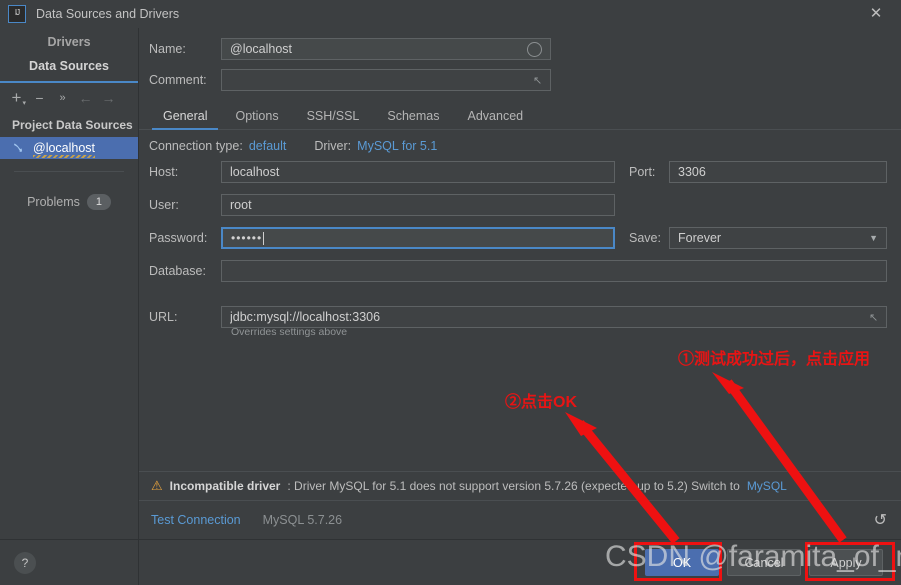 This screenshot has height=585, width=901. I want to click on minus-icon: −, so click(39, 98).